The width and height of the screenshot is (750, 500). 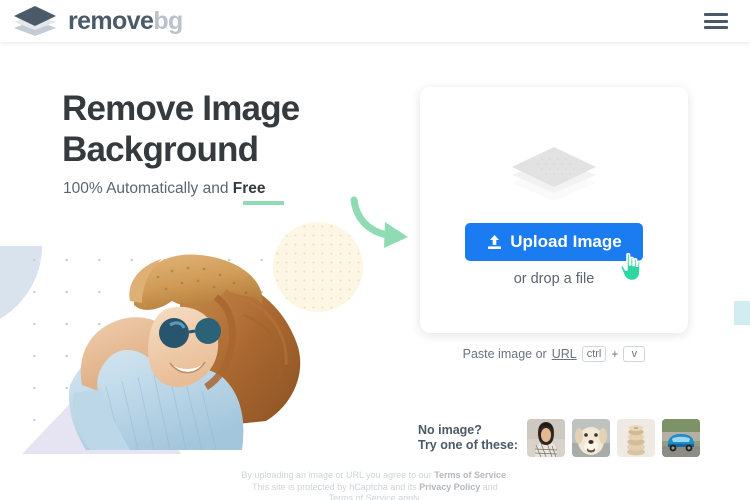 I want to click on upload-image-button: Upload Image, so click(x=554, y=242).